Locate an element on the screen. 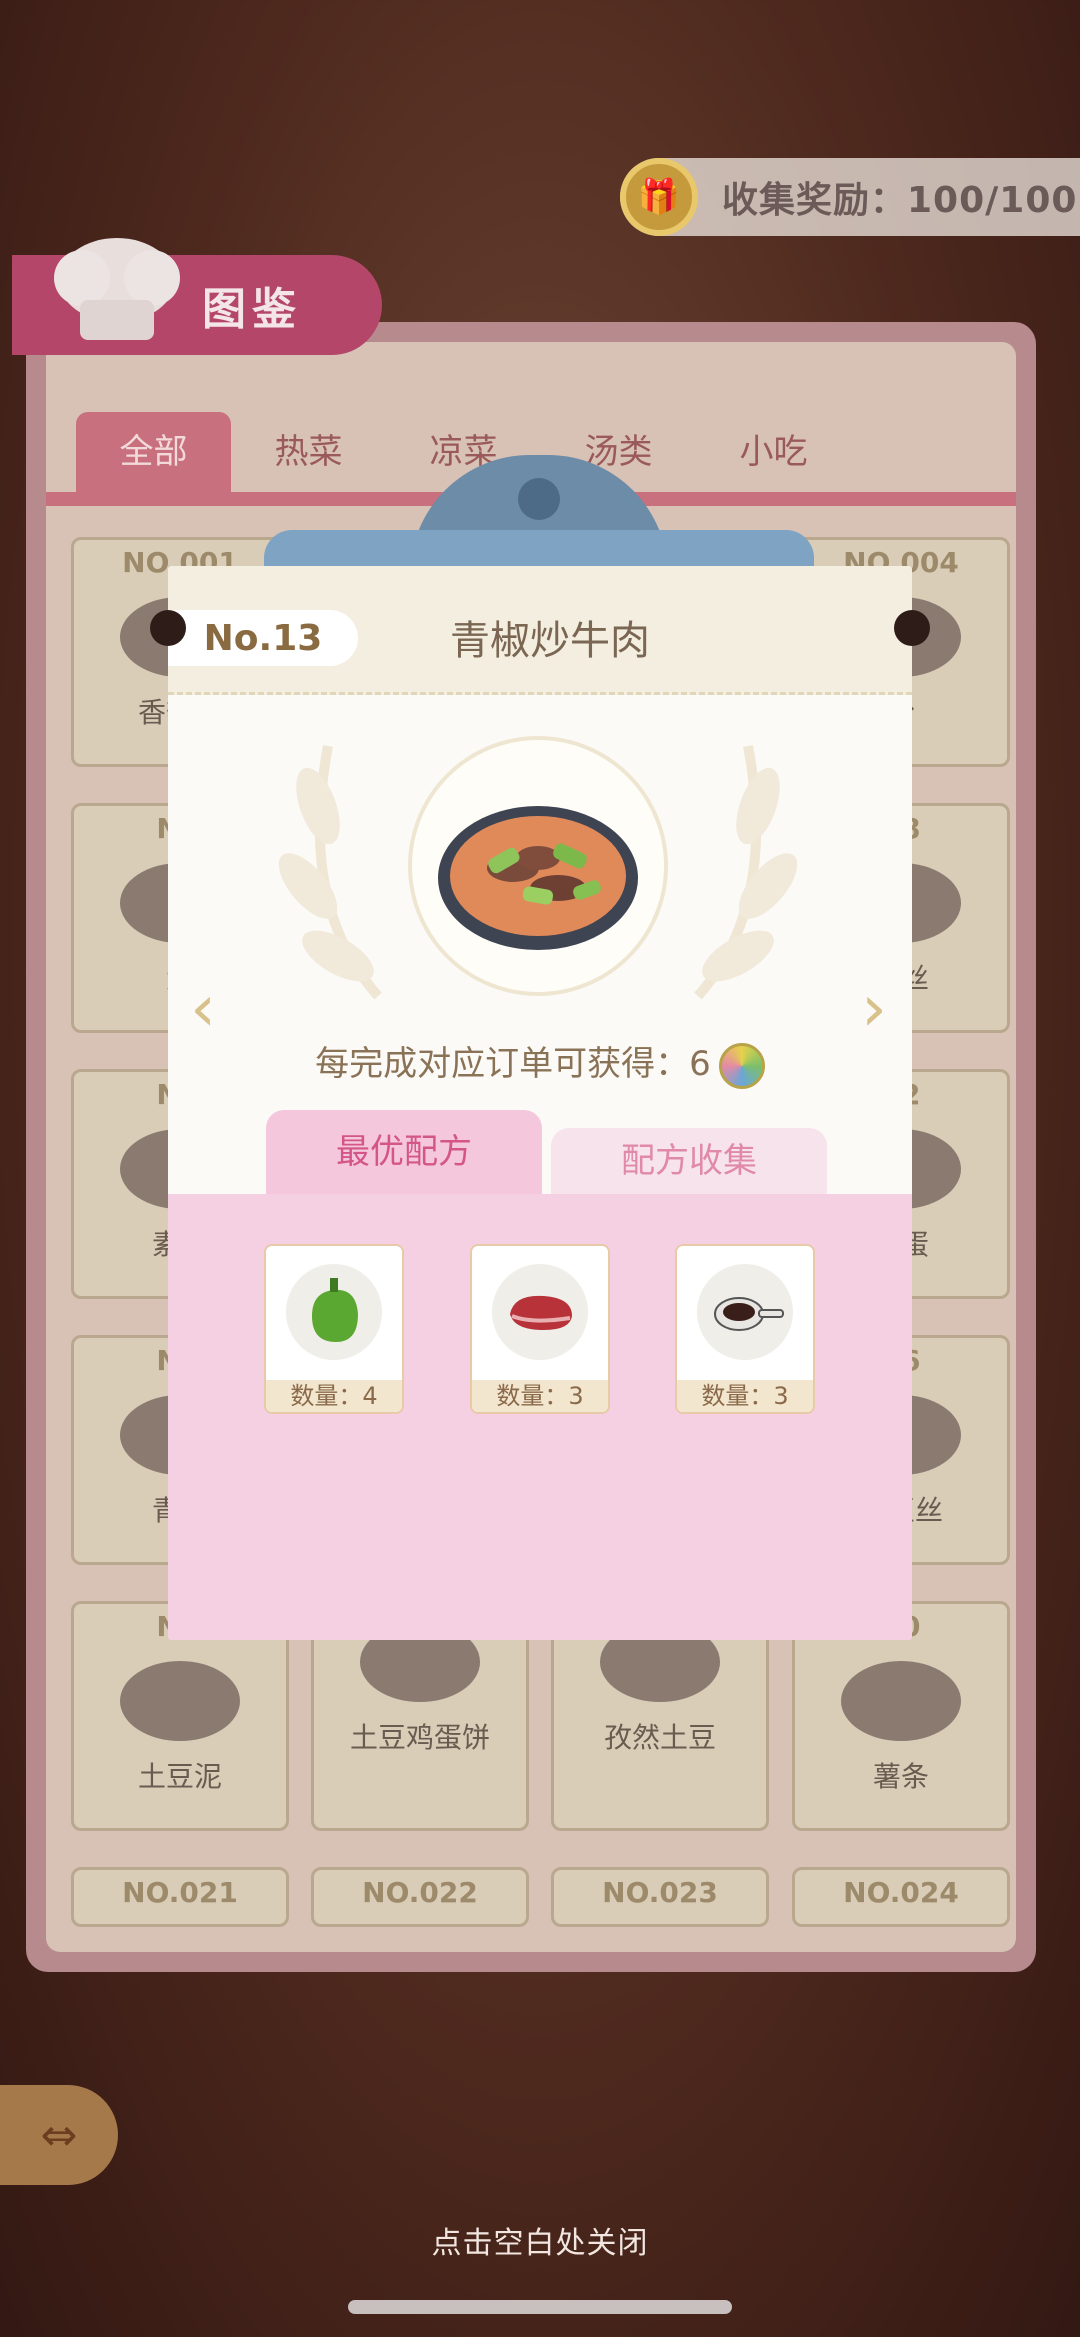 The image size is (1080, 2337). laurel-right-icon is located at coordinates (746, 872).